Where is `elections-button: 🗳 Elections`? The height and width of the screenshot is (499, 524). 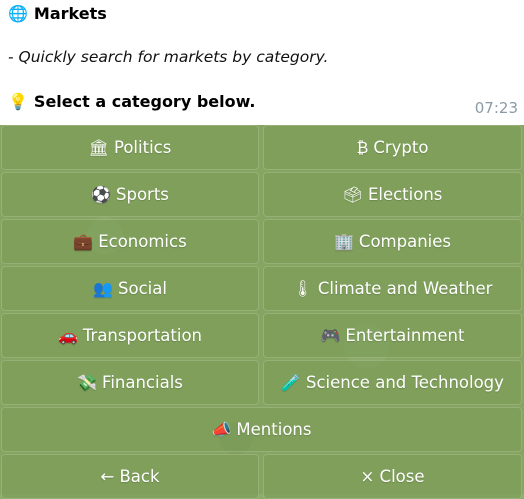
elections-button: 🗳 Elections is located at coordinates (392, 194).